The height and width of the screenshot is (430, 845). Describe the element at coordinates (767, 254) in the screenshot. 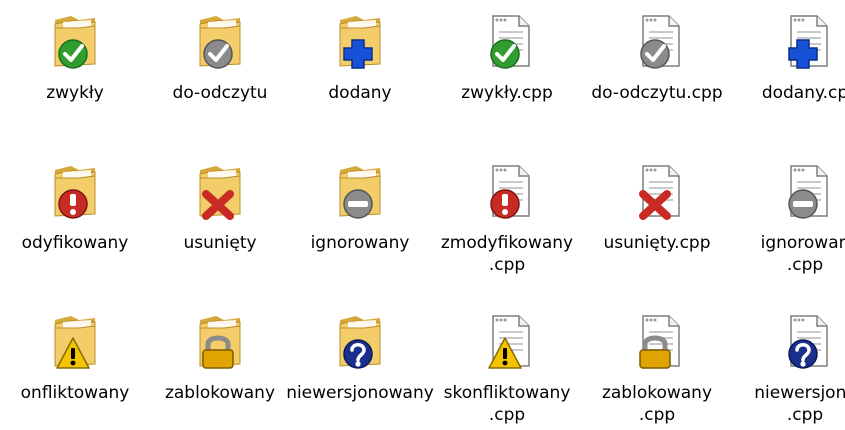

I see `item-label: ignorowan .cpp` at that location.